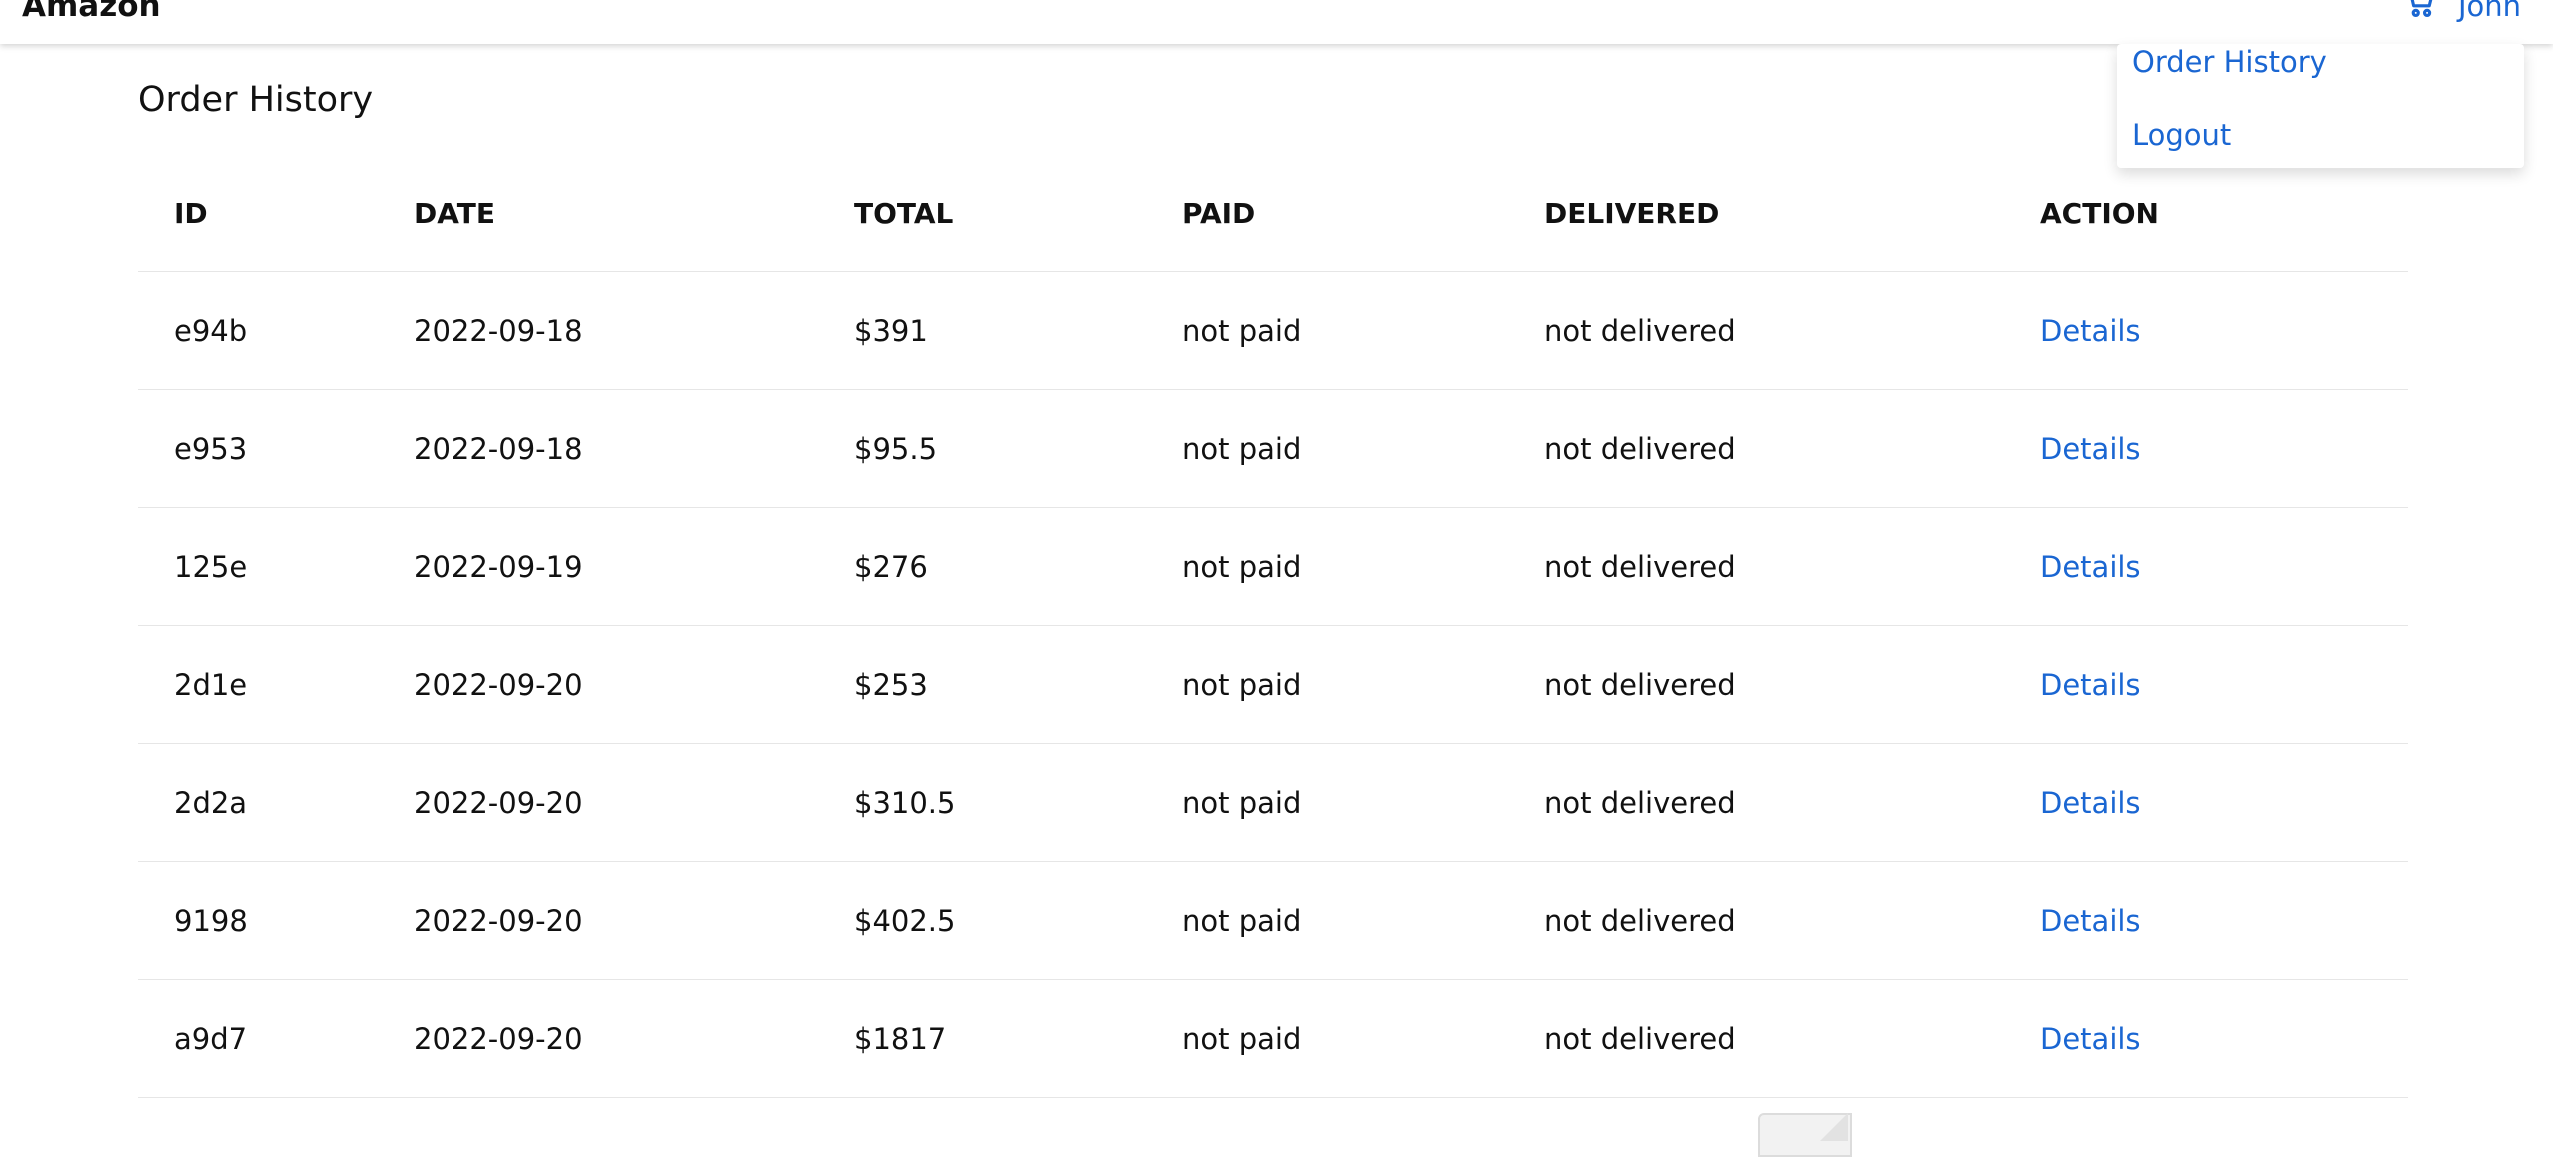 The height and width of the screenshot is (1157, 2553). Describe the element at coordinates (1276, 22) in the screenshot. I see `navbar: Amazon John` at that location.